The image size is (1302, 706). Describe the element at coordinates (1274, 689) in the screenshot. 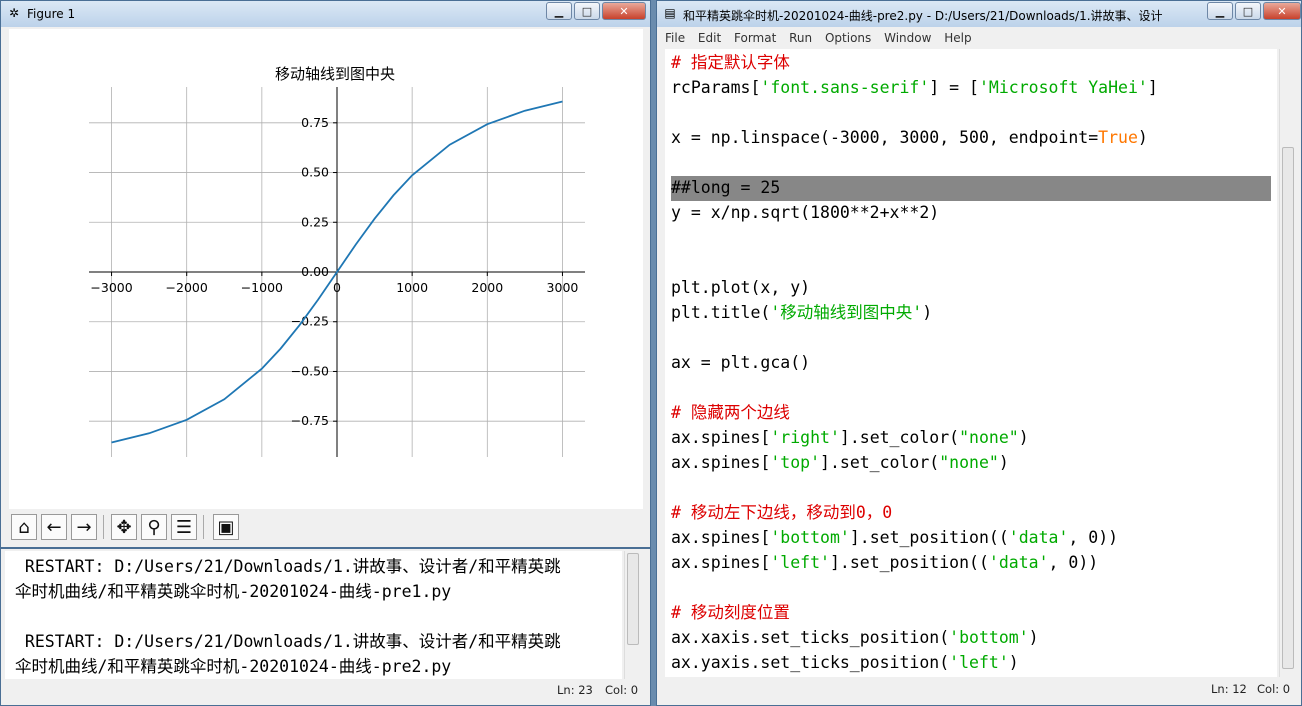

I see `editor-col: Col: 0` at that location.